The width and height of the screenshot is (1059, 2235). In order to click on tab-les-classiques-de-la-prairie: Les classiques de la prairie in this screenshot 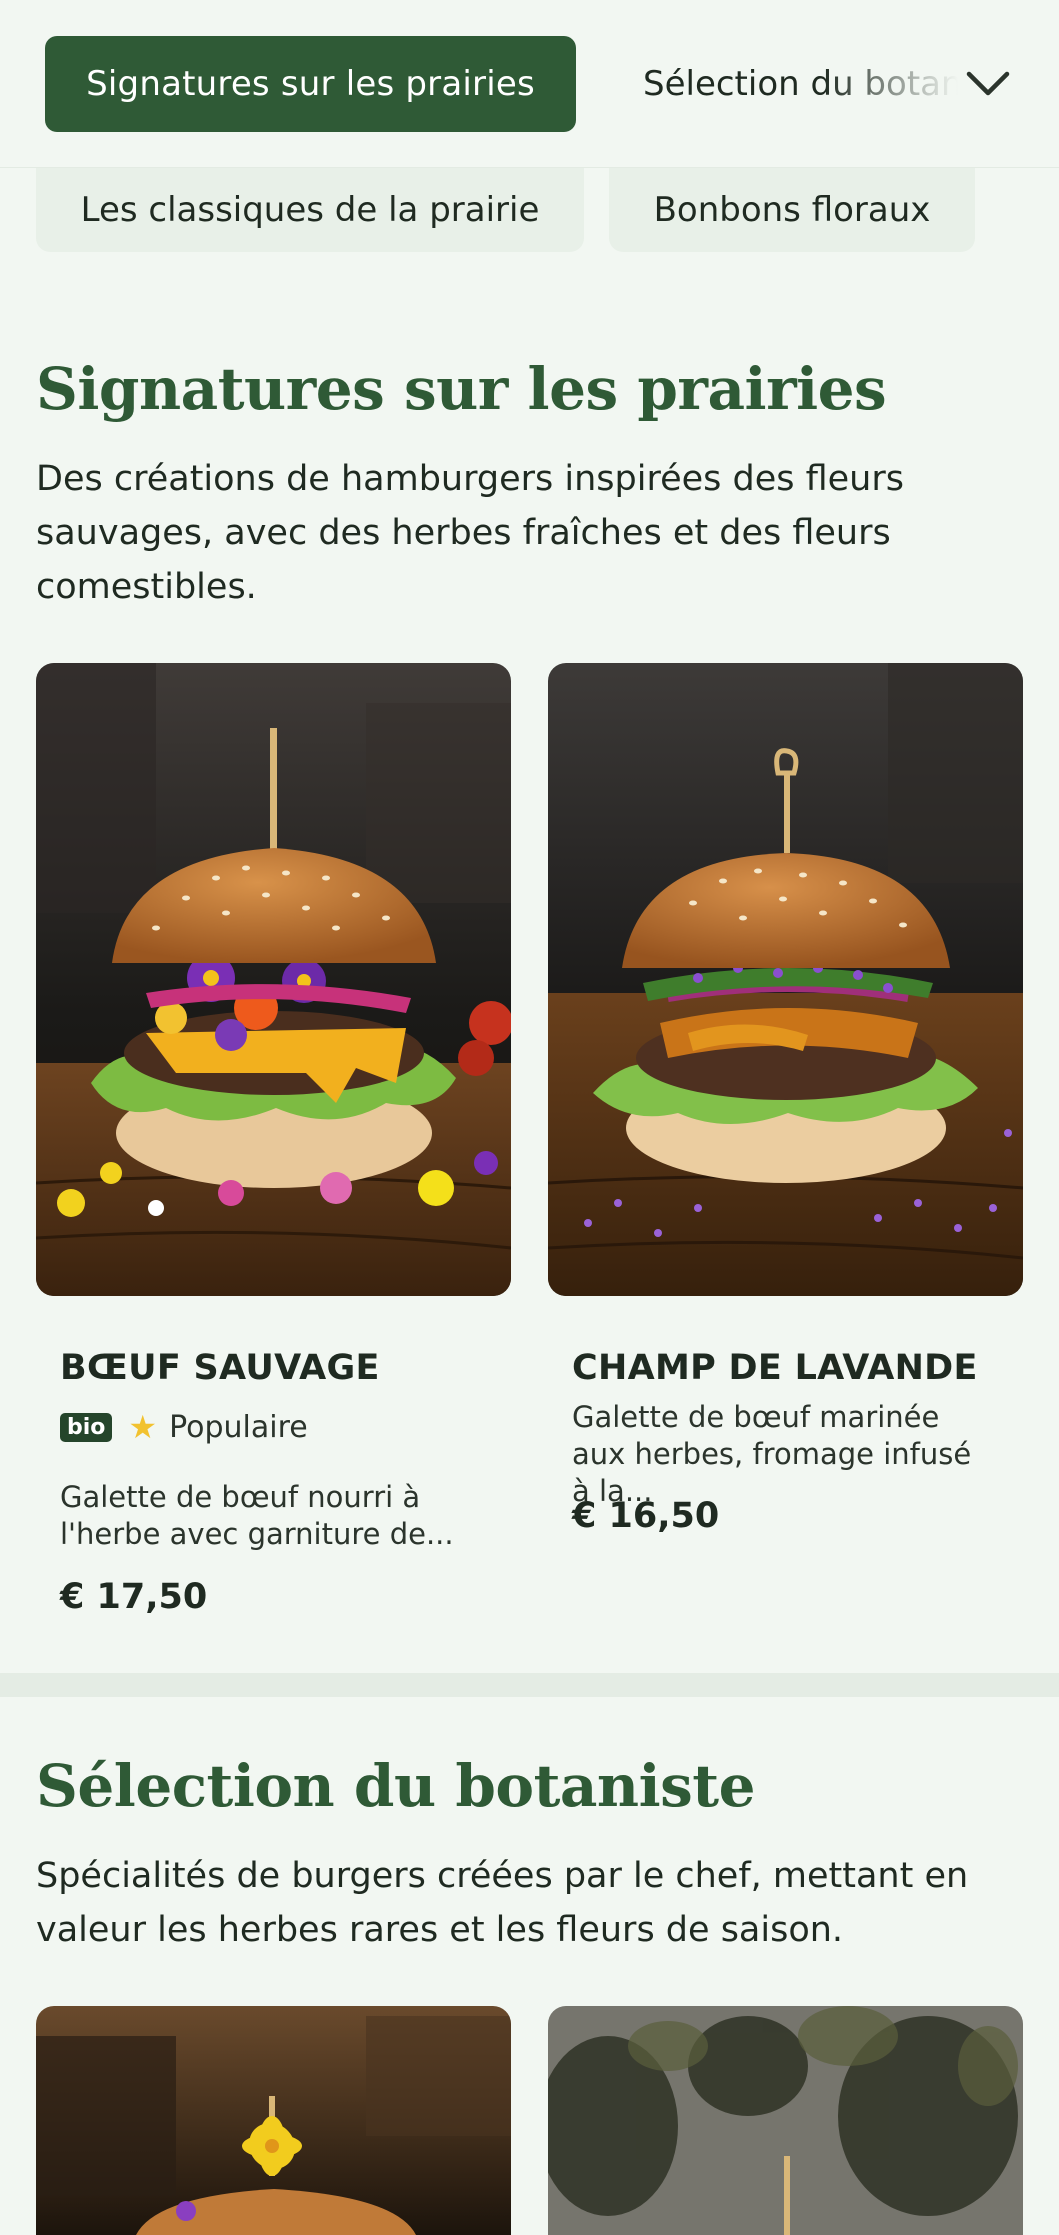, I will do `click(310, 210)`.